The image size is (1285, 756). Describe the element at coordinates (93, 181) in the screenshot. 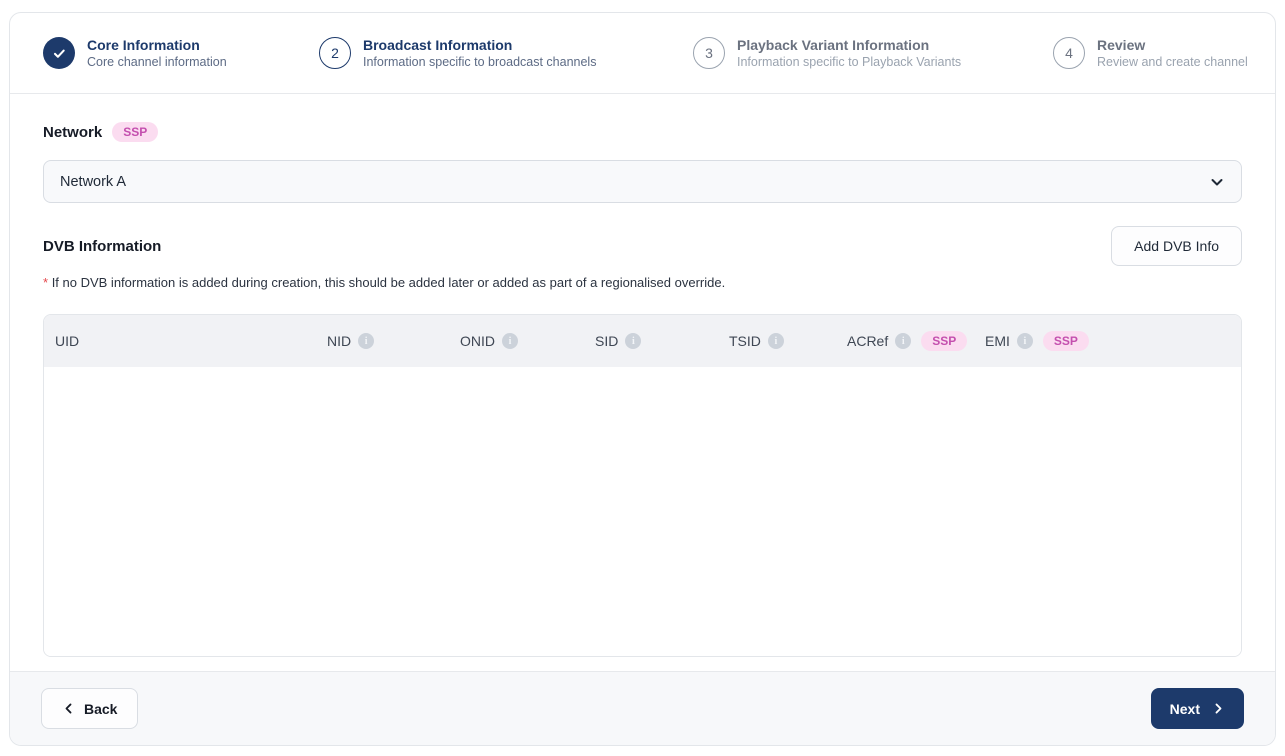

I see `network-select-value: Network A` at that location.